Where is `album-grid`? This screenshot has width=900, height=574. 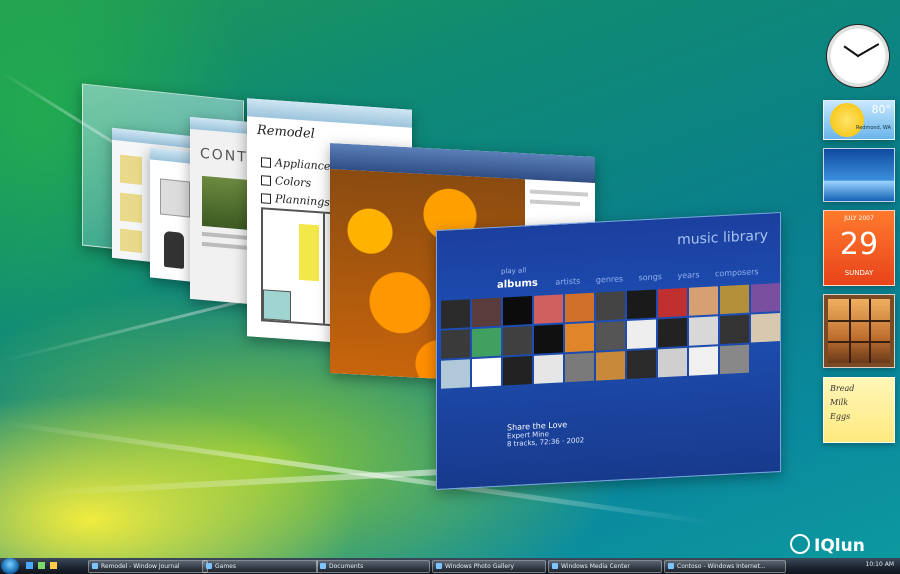
album-grid is located at coordinates (610, 349).